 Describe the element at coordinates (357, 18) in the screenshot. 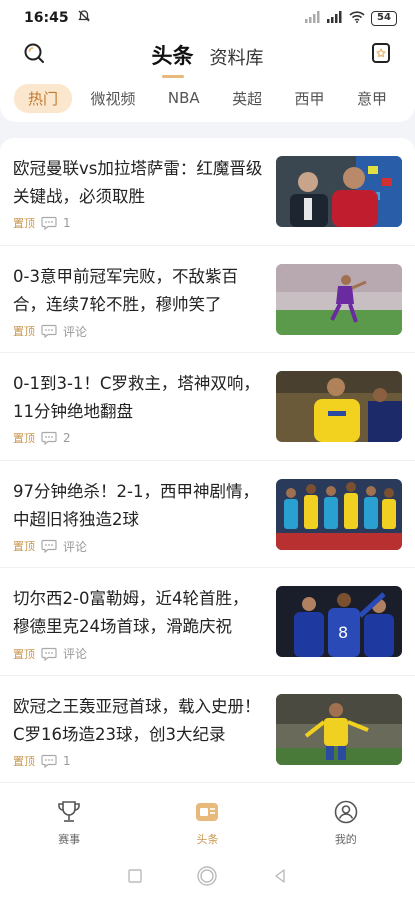

I see `wifi-icon` at that location.